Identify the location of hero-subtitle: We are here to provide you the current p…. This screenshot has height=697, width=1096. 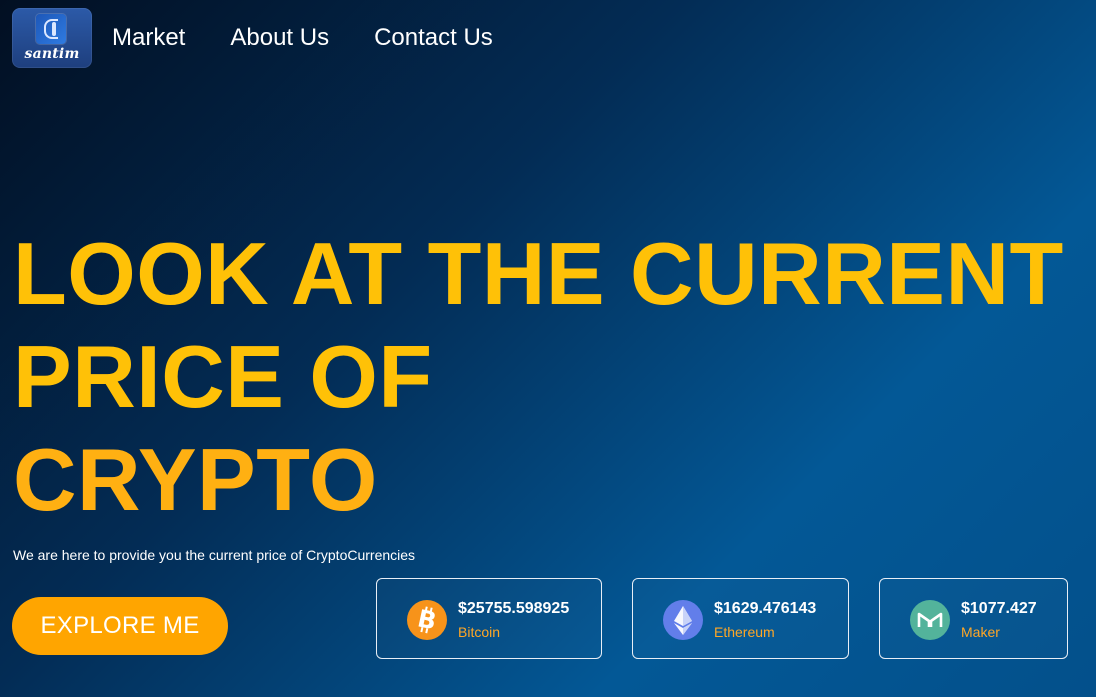
(214, 555).